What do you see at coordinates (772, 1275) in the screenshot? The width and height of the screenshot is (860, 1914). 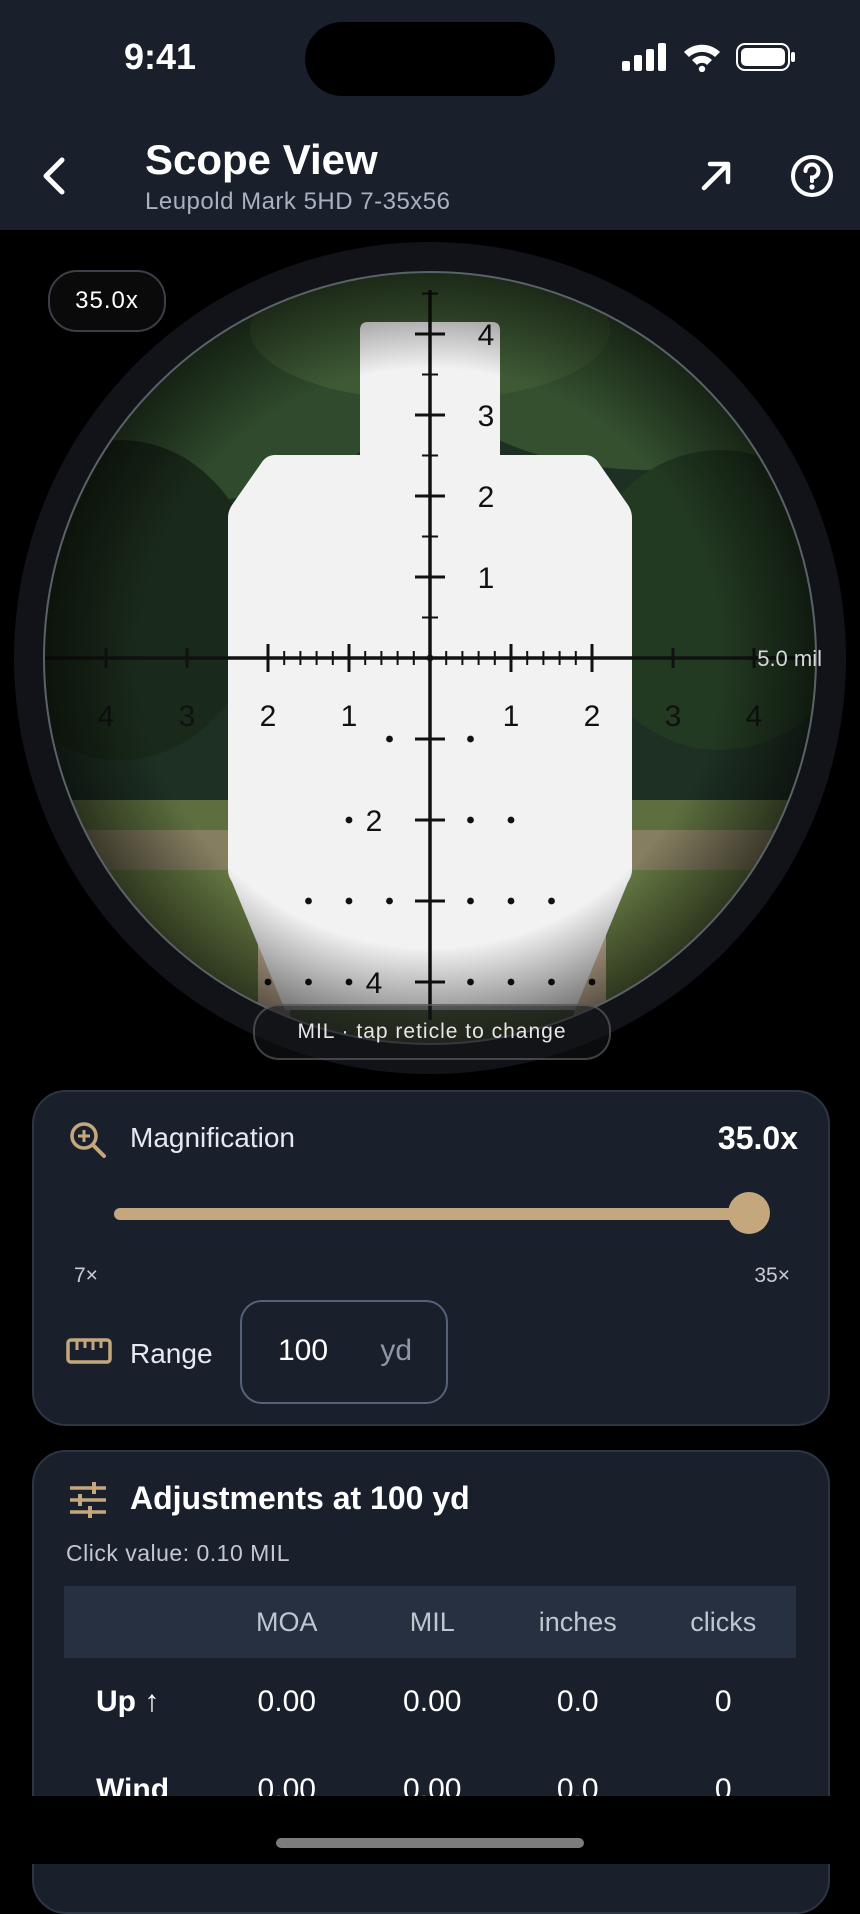 I see `magnification-max-label: 35×` at bounding box center [772, 1275].